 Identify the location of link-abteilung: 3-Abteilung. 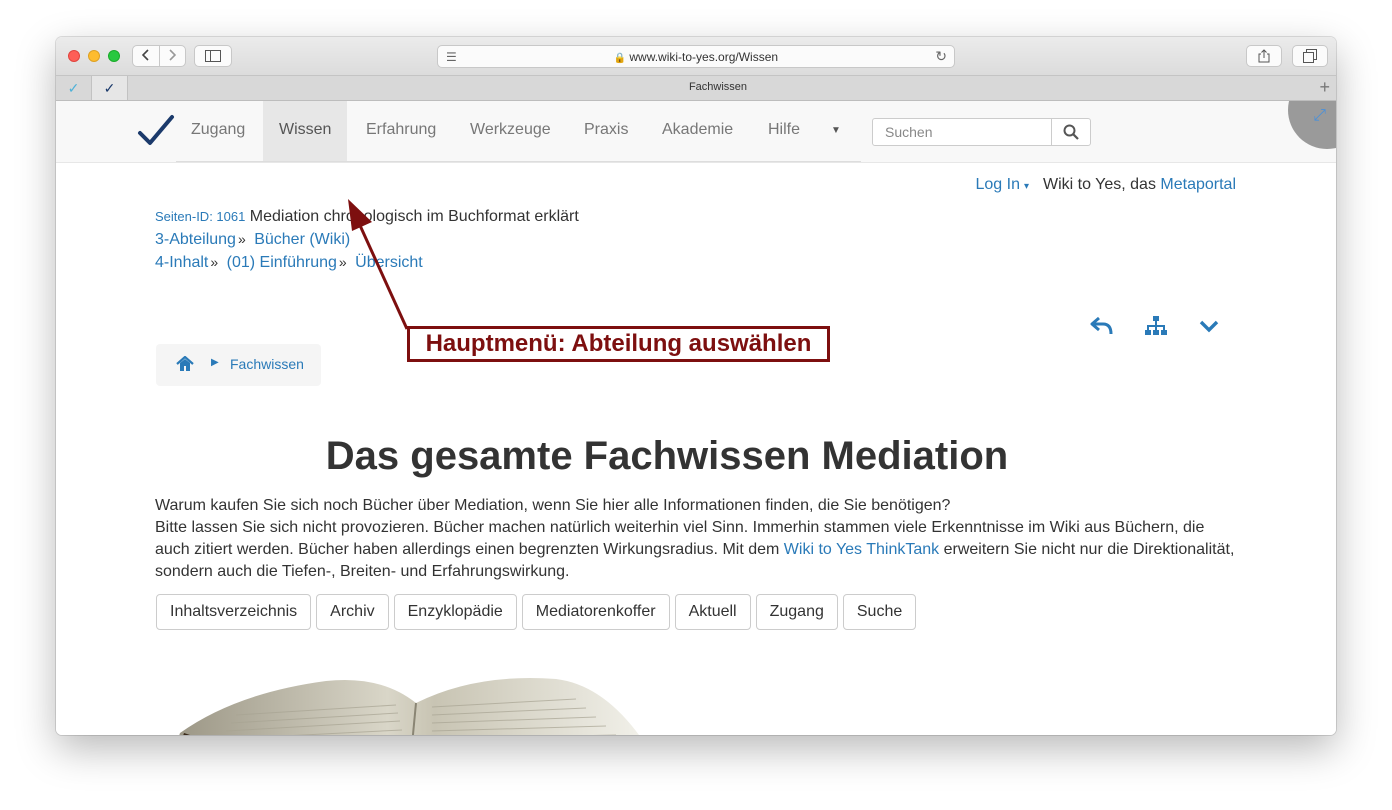
(195, 239).